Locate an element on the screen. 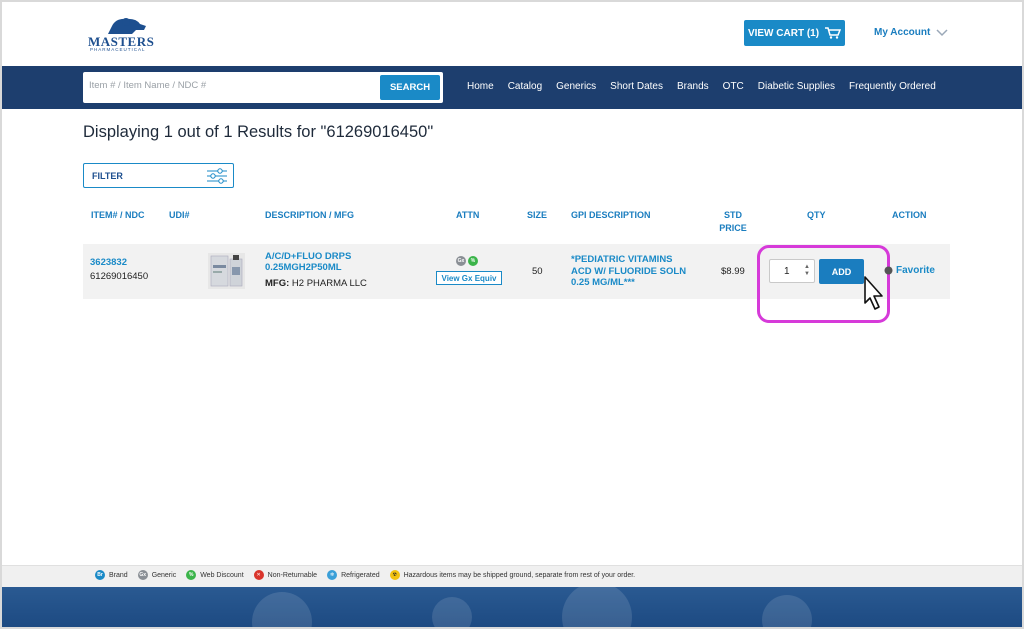 The width and height of the screenshot is (1024, 629). price-value: $8.99 is located at coordinates (733, 271).